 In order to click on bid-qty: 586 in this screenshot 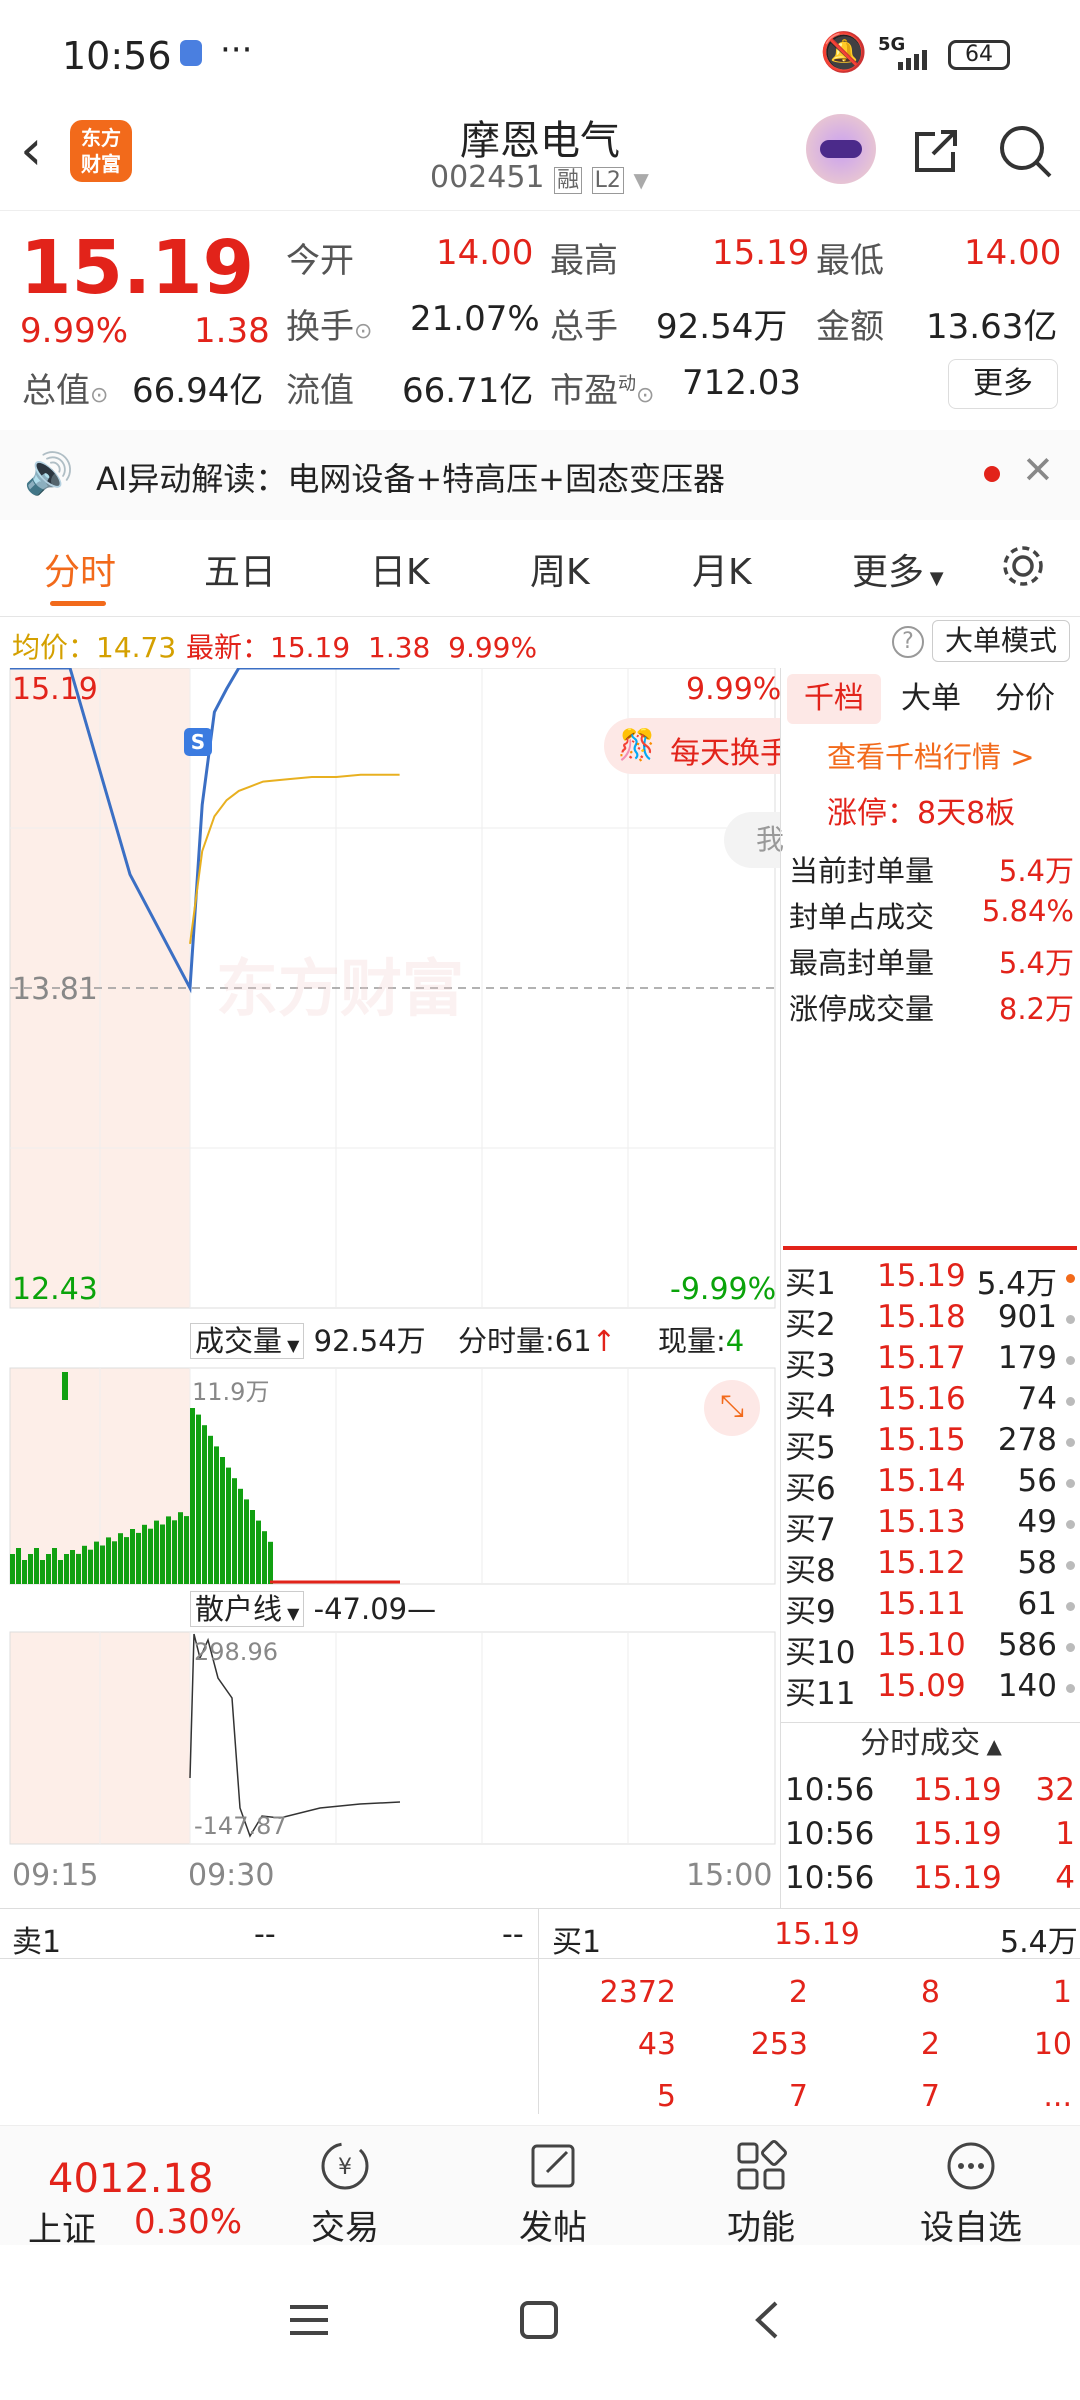, I will do `click(1027, 1645)`.